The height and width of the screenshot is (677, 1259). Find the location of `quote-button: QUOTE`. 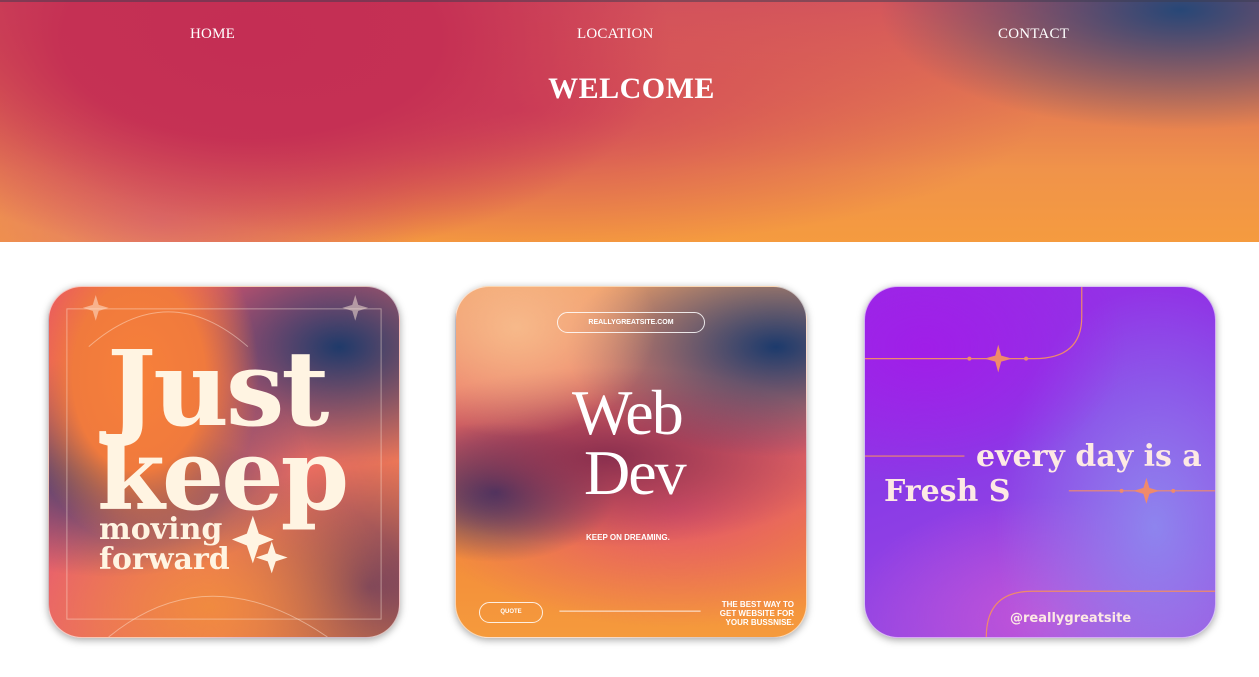

quote-button: QUOTE is located at coordinates (511, 612).